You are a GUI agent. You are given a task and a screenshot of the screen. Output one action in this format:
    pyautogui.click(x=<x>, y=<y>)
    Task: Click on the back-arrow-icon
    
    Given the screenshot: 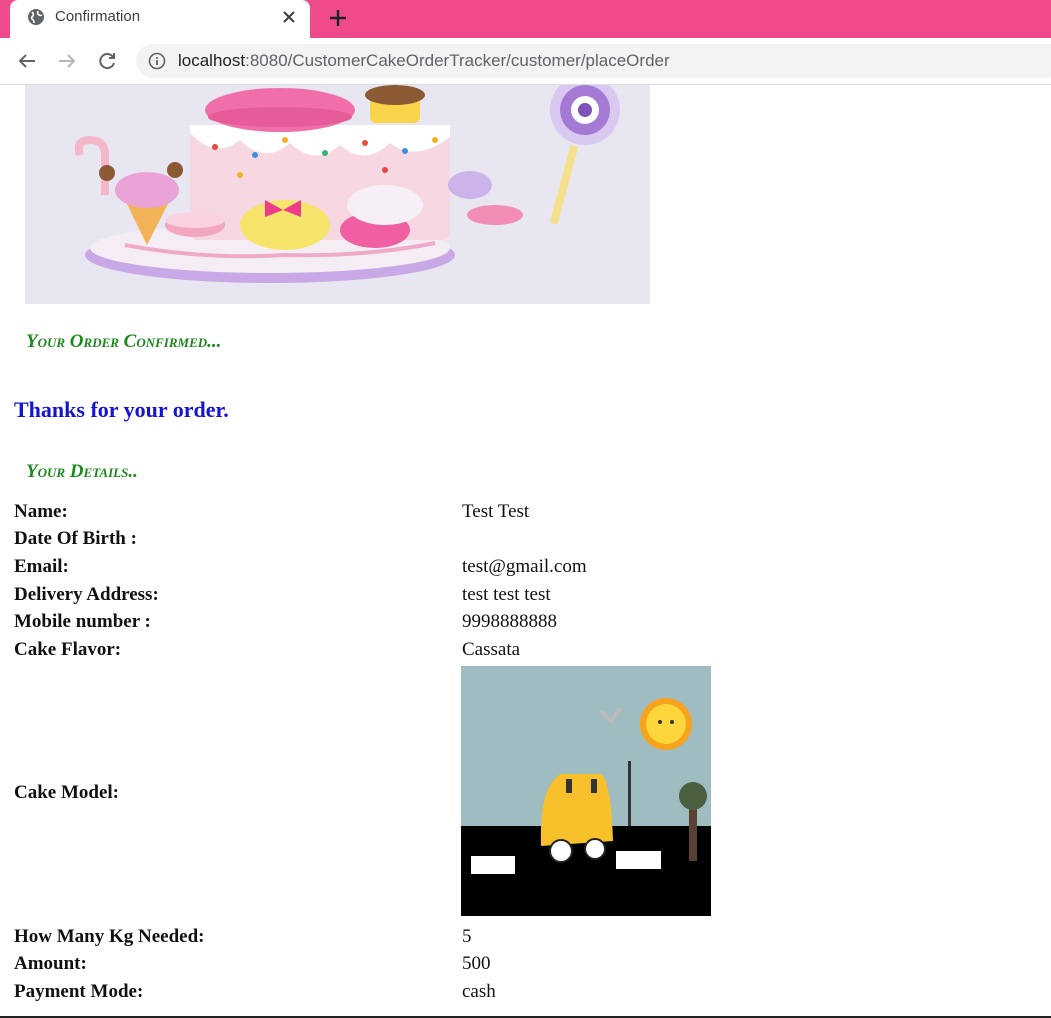 What is the action you would take?
    pyautogui.click(x=27, y=61)
    